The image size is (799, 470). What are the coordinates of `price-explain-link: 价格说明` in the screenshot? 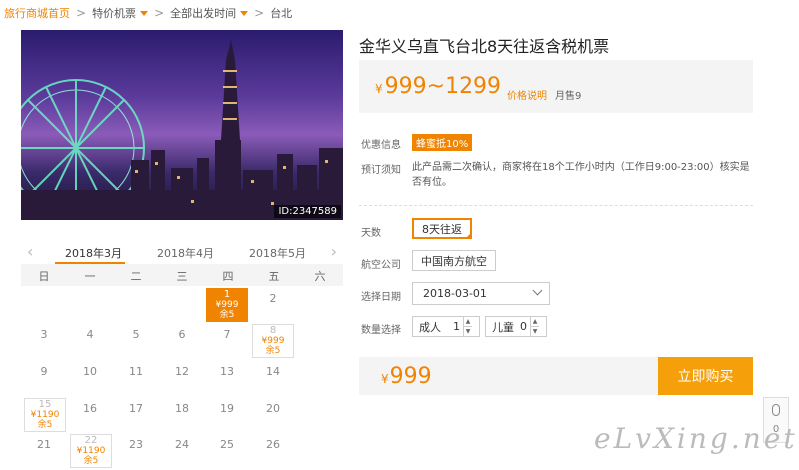 It's located at (527, 94).